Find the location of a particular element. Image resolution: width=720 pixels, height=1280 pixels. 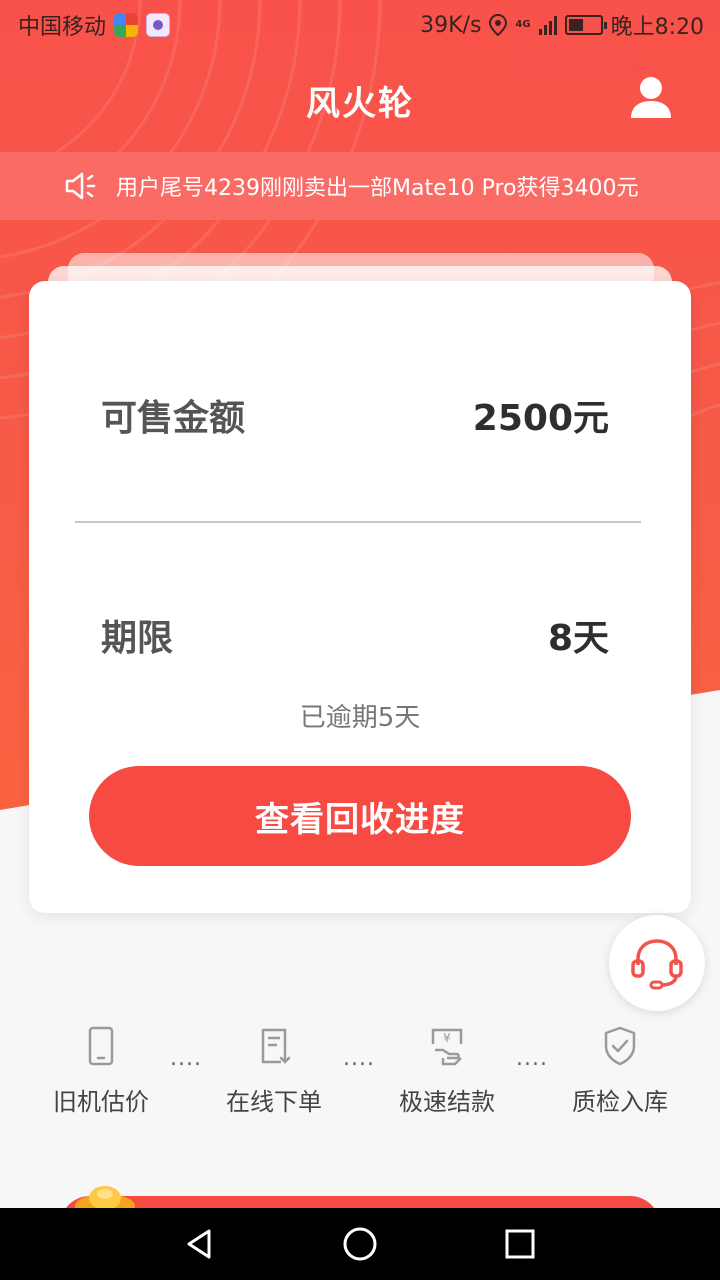

step-item: ¥ 极速结款 is located at coordinates (447, 1068).